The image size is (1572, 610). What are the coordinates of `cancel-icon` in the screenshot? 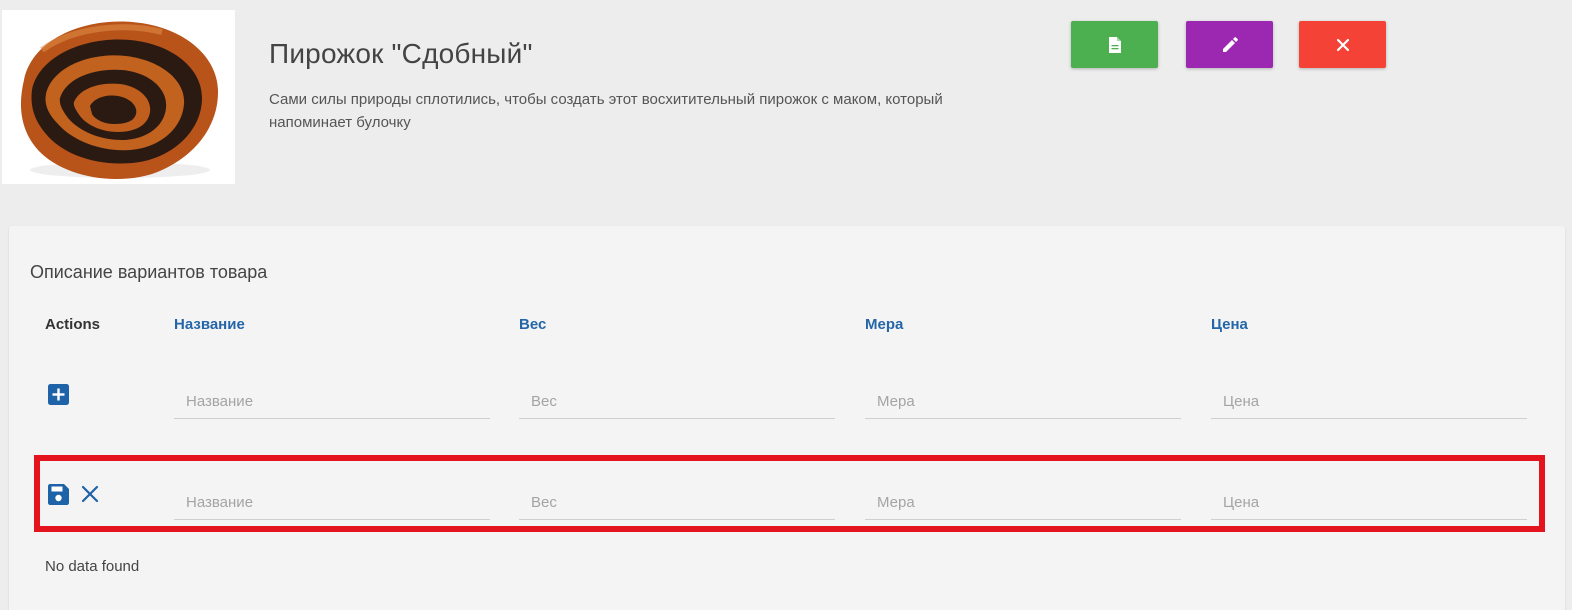 It's located at (90, 494).